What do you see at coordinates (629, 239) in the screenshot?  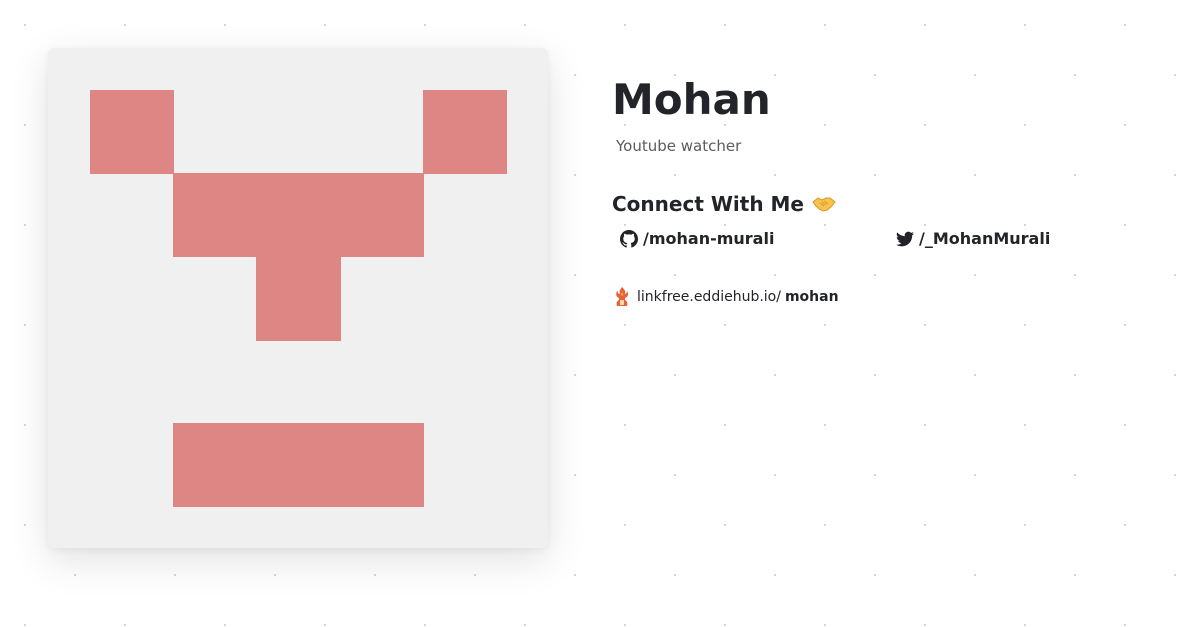 I see `github-icon` at bounding box center [629, 239].